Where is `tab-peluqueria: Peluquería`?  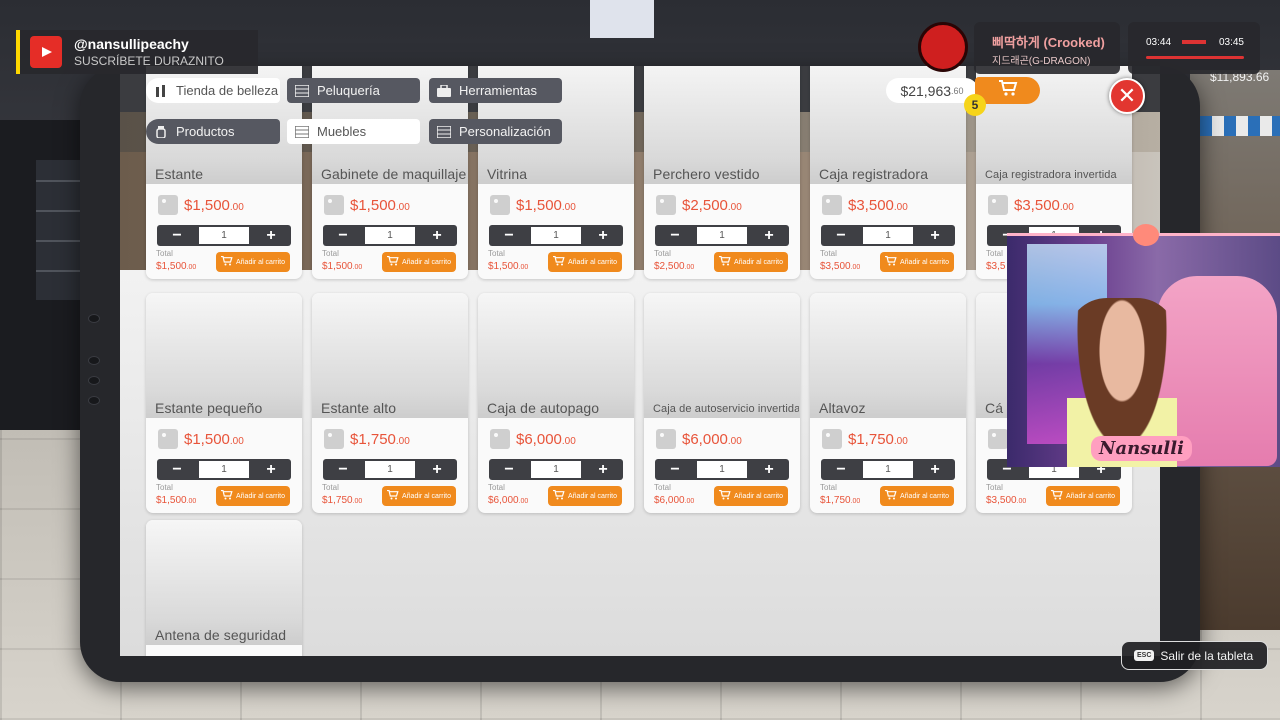 tab-peluqueria: Peluquería is located at coordinates (353, 90).